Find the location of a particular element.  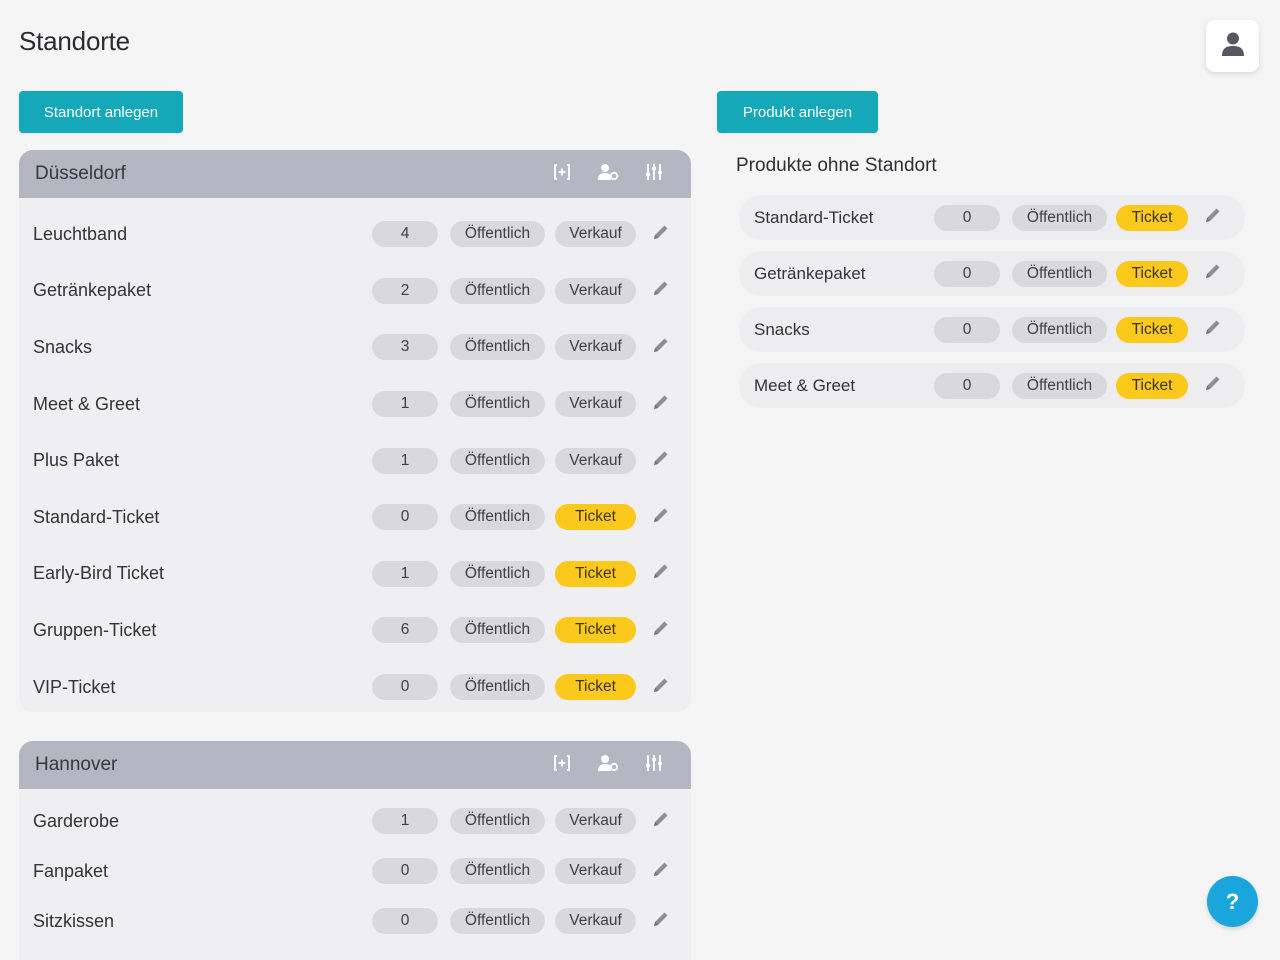

product-row: Meet & Greet 0 Öffentlich Ticket is located at coordinates (992, 385).